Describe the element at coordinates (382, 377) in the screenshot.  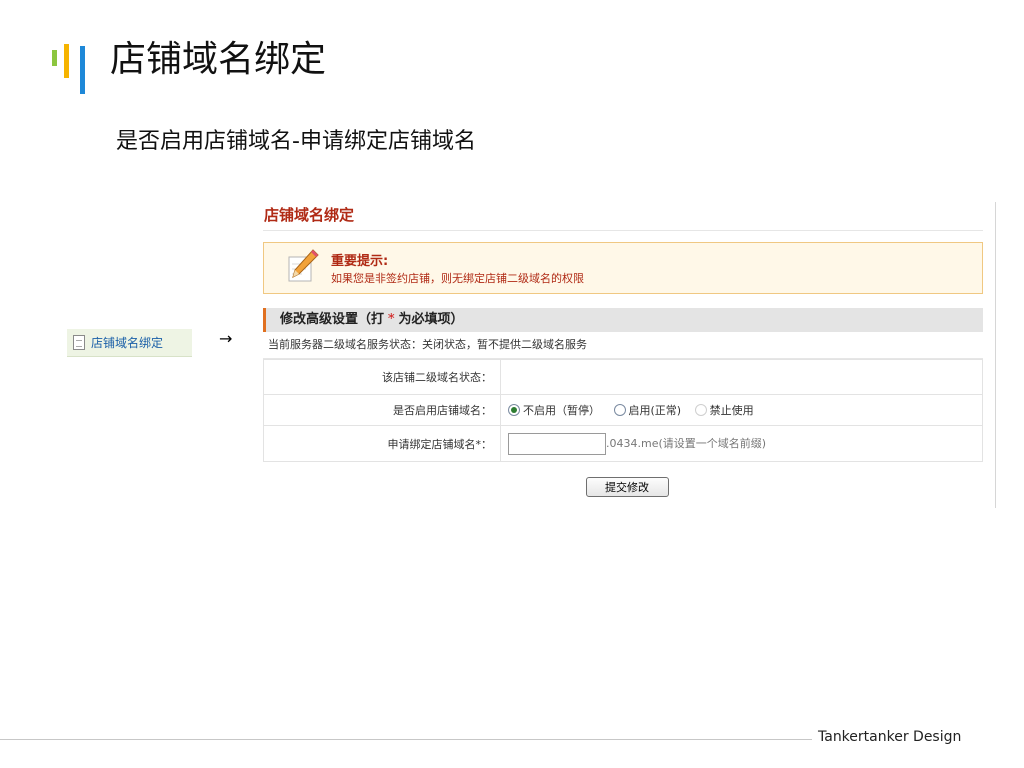
I see `domain-status-label: 该店铺二级域名状态：` at that location.